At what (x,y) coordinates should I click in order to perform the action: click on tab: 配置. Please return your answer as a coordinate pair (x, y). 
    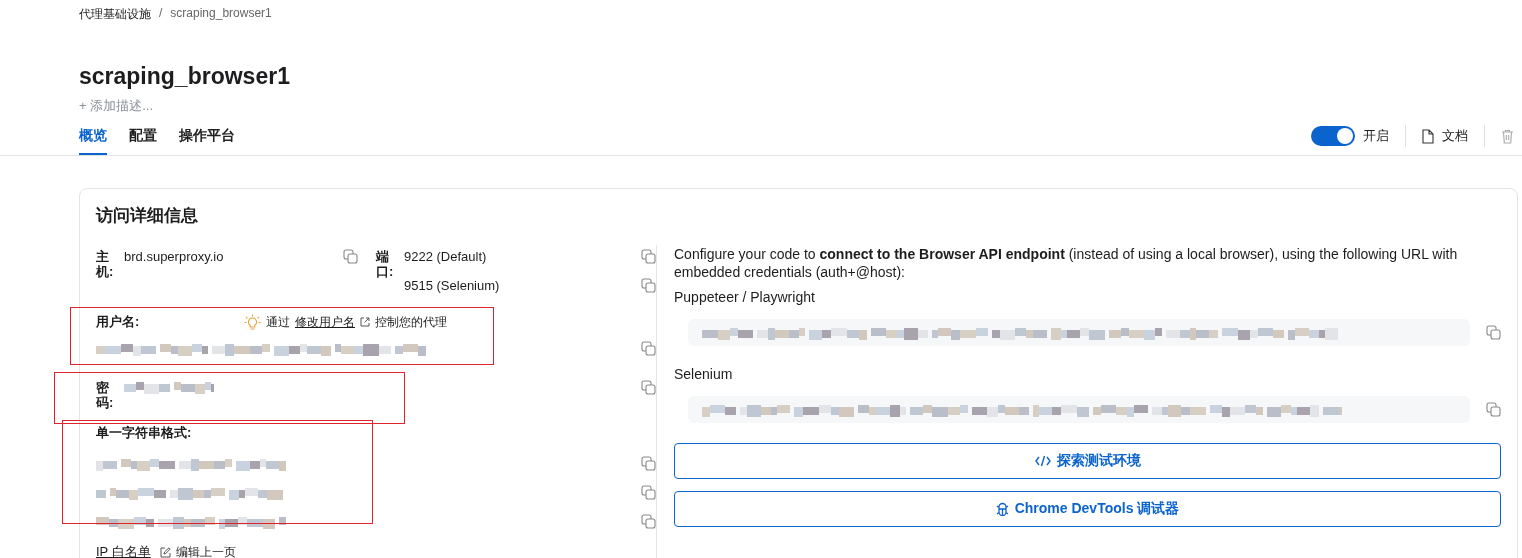
    Looking at the image, I should click on (143, 138).